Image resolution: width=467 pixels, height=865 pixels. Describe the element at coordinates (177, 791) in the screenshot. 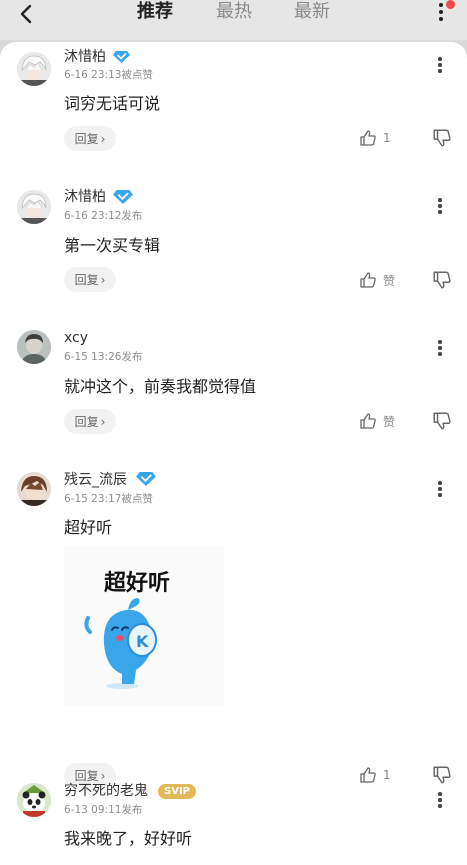

I see `svip-badge: SVIP` at that location.